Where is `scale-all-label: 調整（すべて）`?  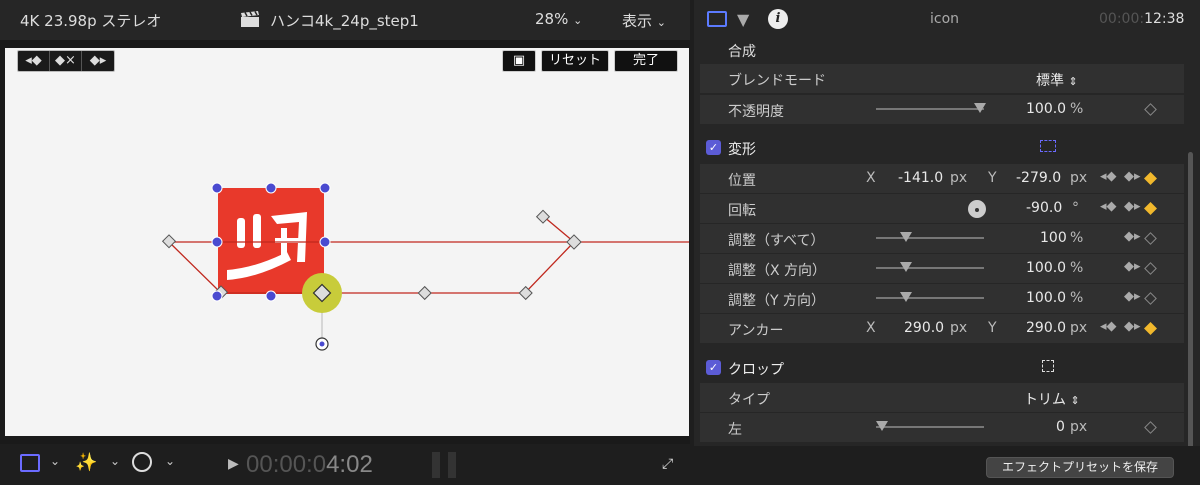 scale-all-label: 調整（すべて） is located at coordinates (776, 241).